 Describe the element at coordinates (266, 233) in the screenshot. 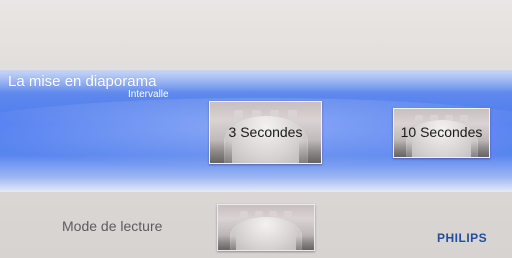

I see `gear-icon` at that location.